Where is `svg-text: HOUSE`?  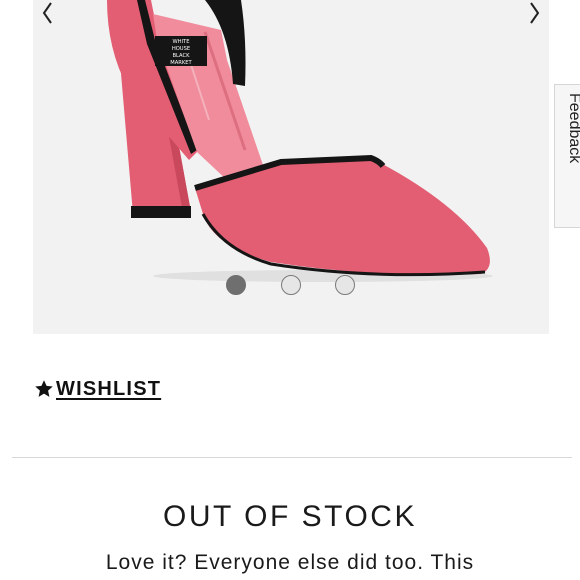
svg-text: HOUSE is located at coordinates (181, 49).